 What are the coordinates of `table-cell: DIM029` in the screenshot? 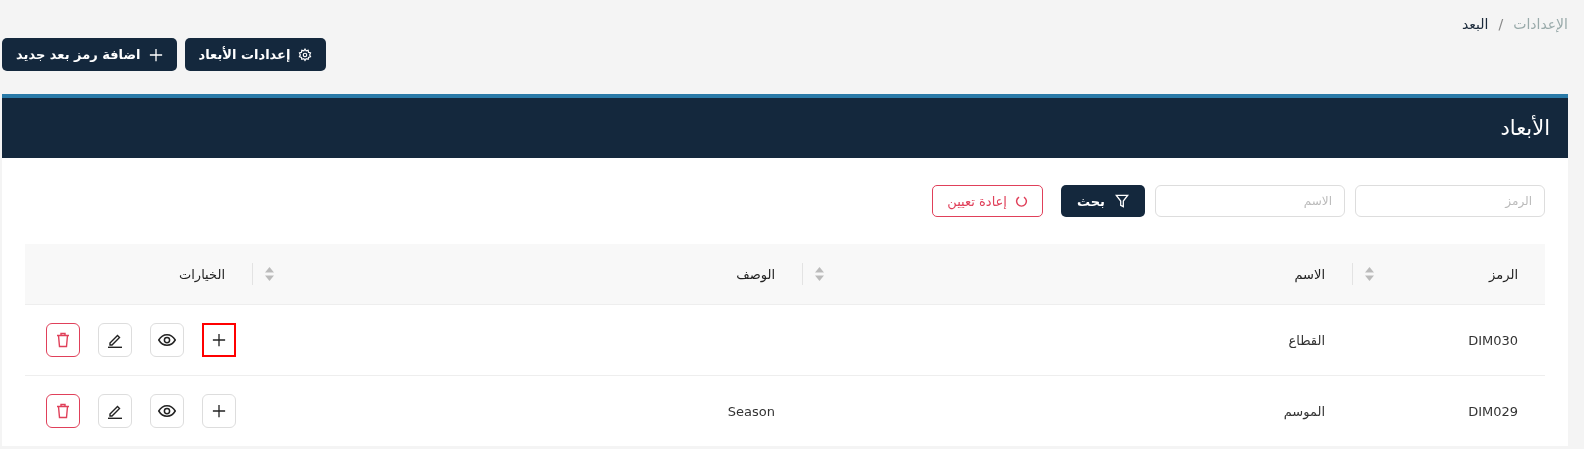 It's located at (1493, 411).